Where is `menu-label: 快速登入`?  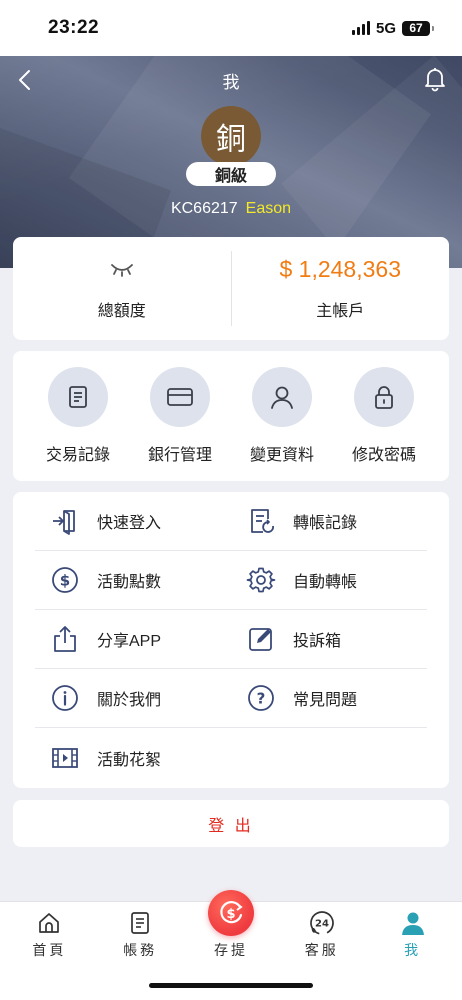 menu-label: 快速登入 is located at coordinates (129, 523).